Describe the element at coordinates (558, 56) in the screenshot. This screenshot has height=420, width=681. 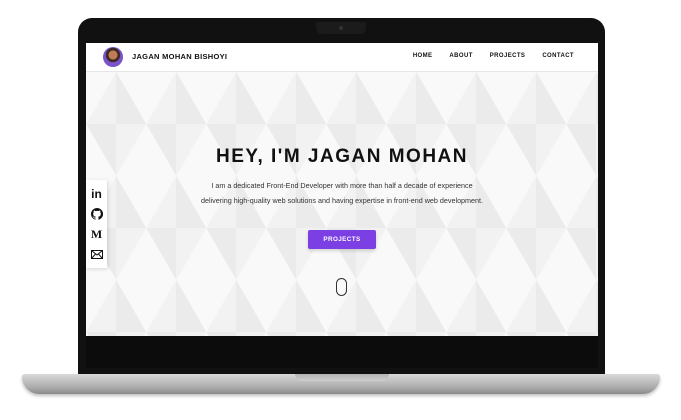
I see `nav-link-contact: CONTACT` at that location.